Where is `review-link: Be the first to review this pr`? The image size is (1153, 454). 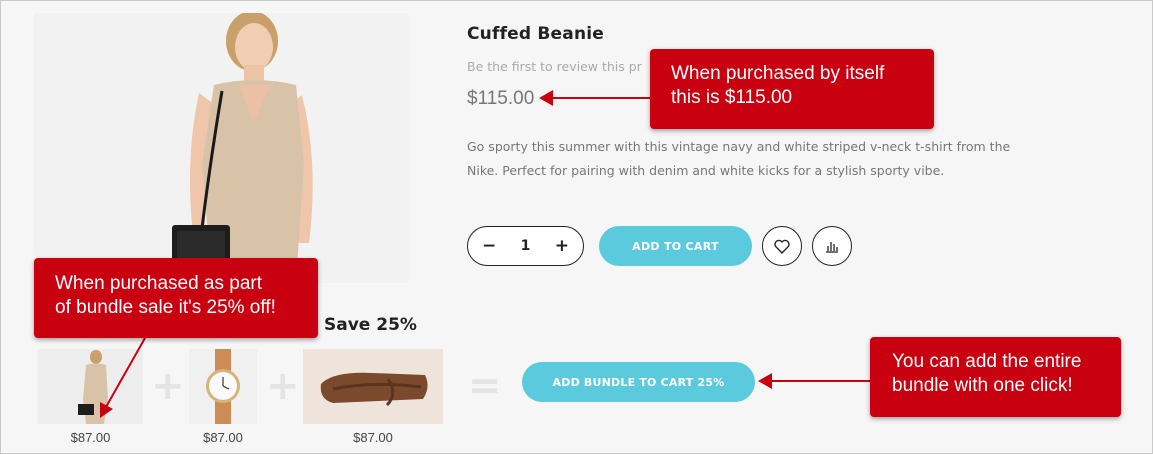 review-link: Be the first to review this pr is located at coordinates (554, 66).